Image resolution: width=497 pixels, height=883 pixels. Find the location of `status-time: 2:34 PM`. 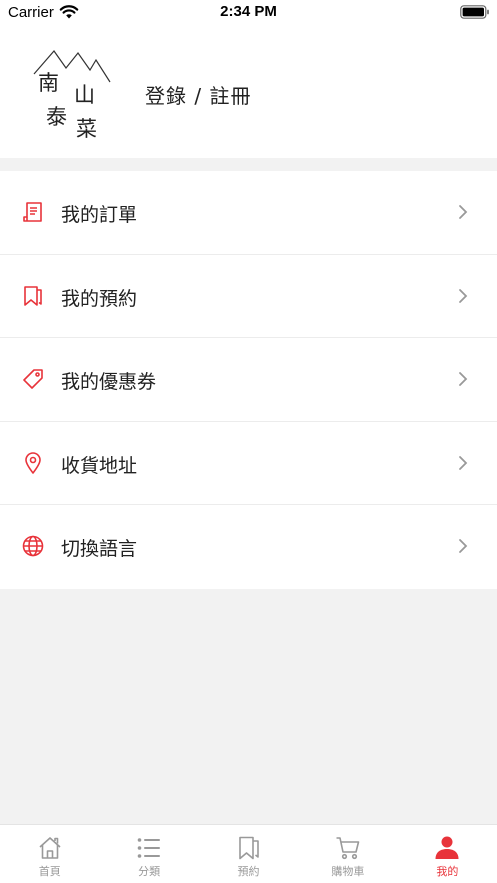

status-time: 2:34 PM is located at coordinates (248, 11).